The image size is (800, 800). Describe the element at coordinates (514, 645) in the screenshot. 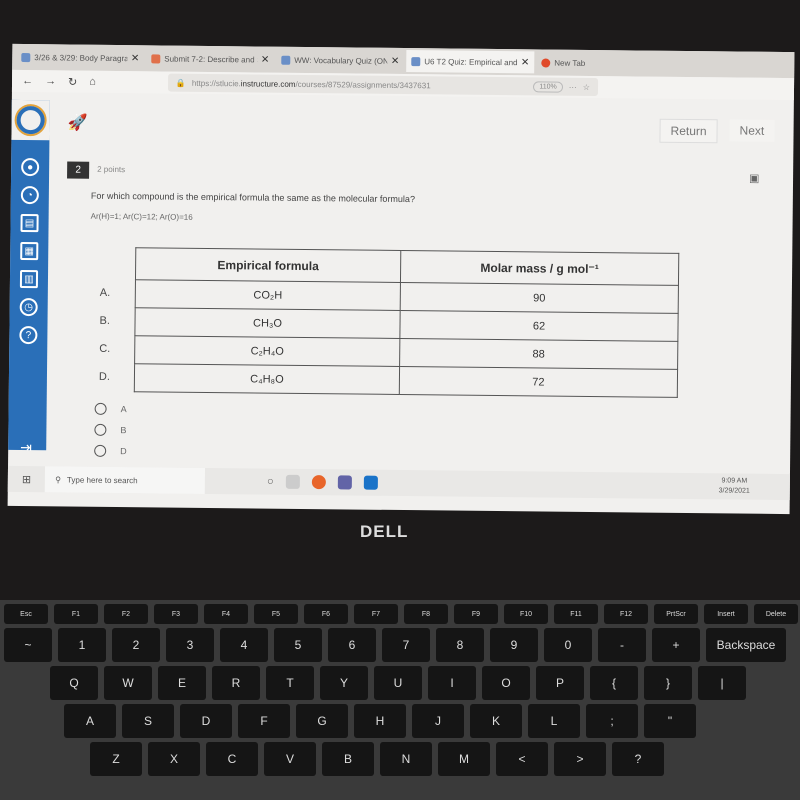

I see `key: 9` at that location.